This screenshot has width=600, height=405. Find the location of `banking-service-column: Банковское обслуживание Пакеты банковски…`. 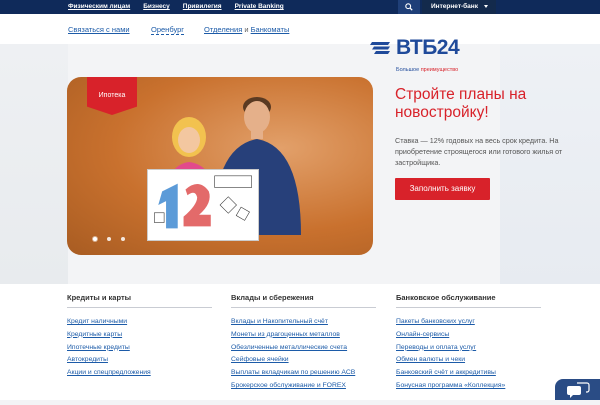

banking-service-column: Банковское обслуживание Пакеты банковски… is located at coordinates (468, 343).